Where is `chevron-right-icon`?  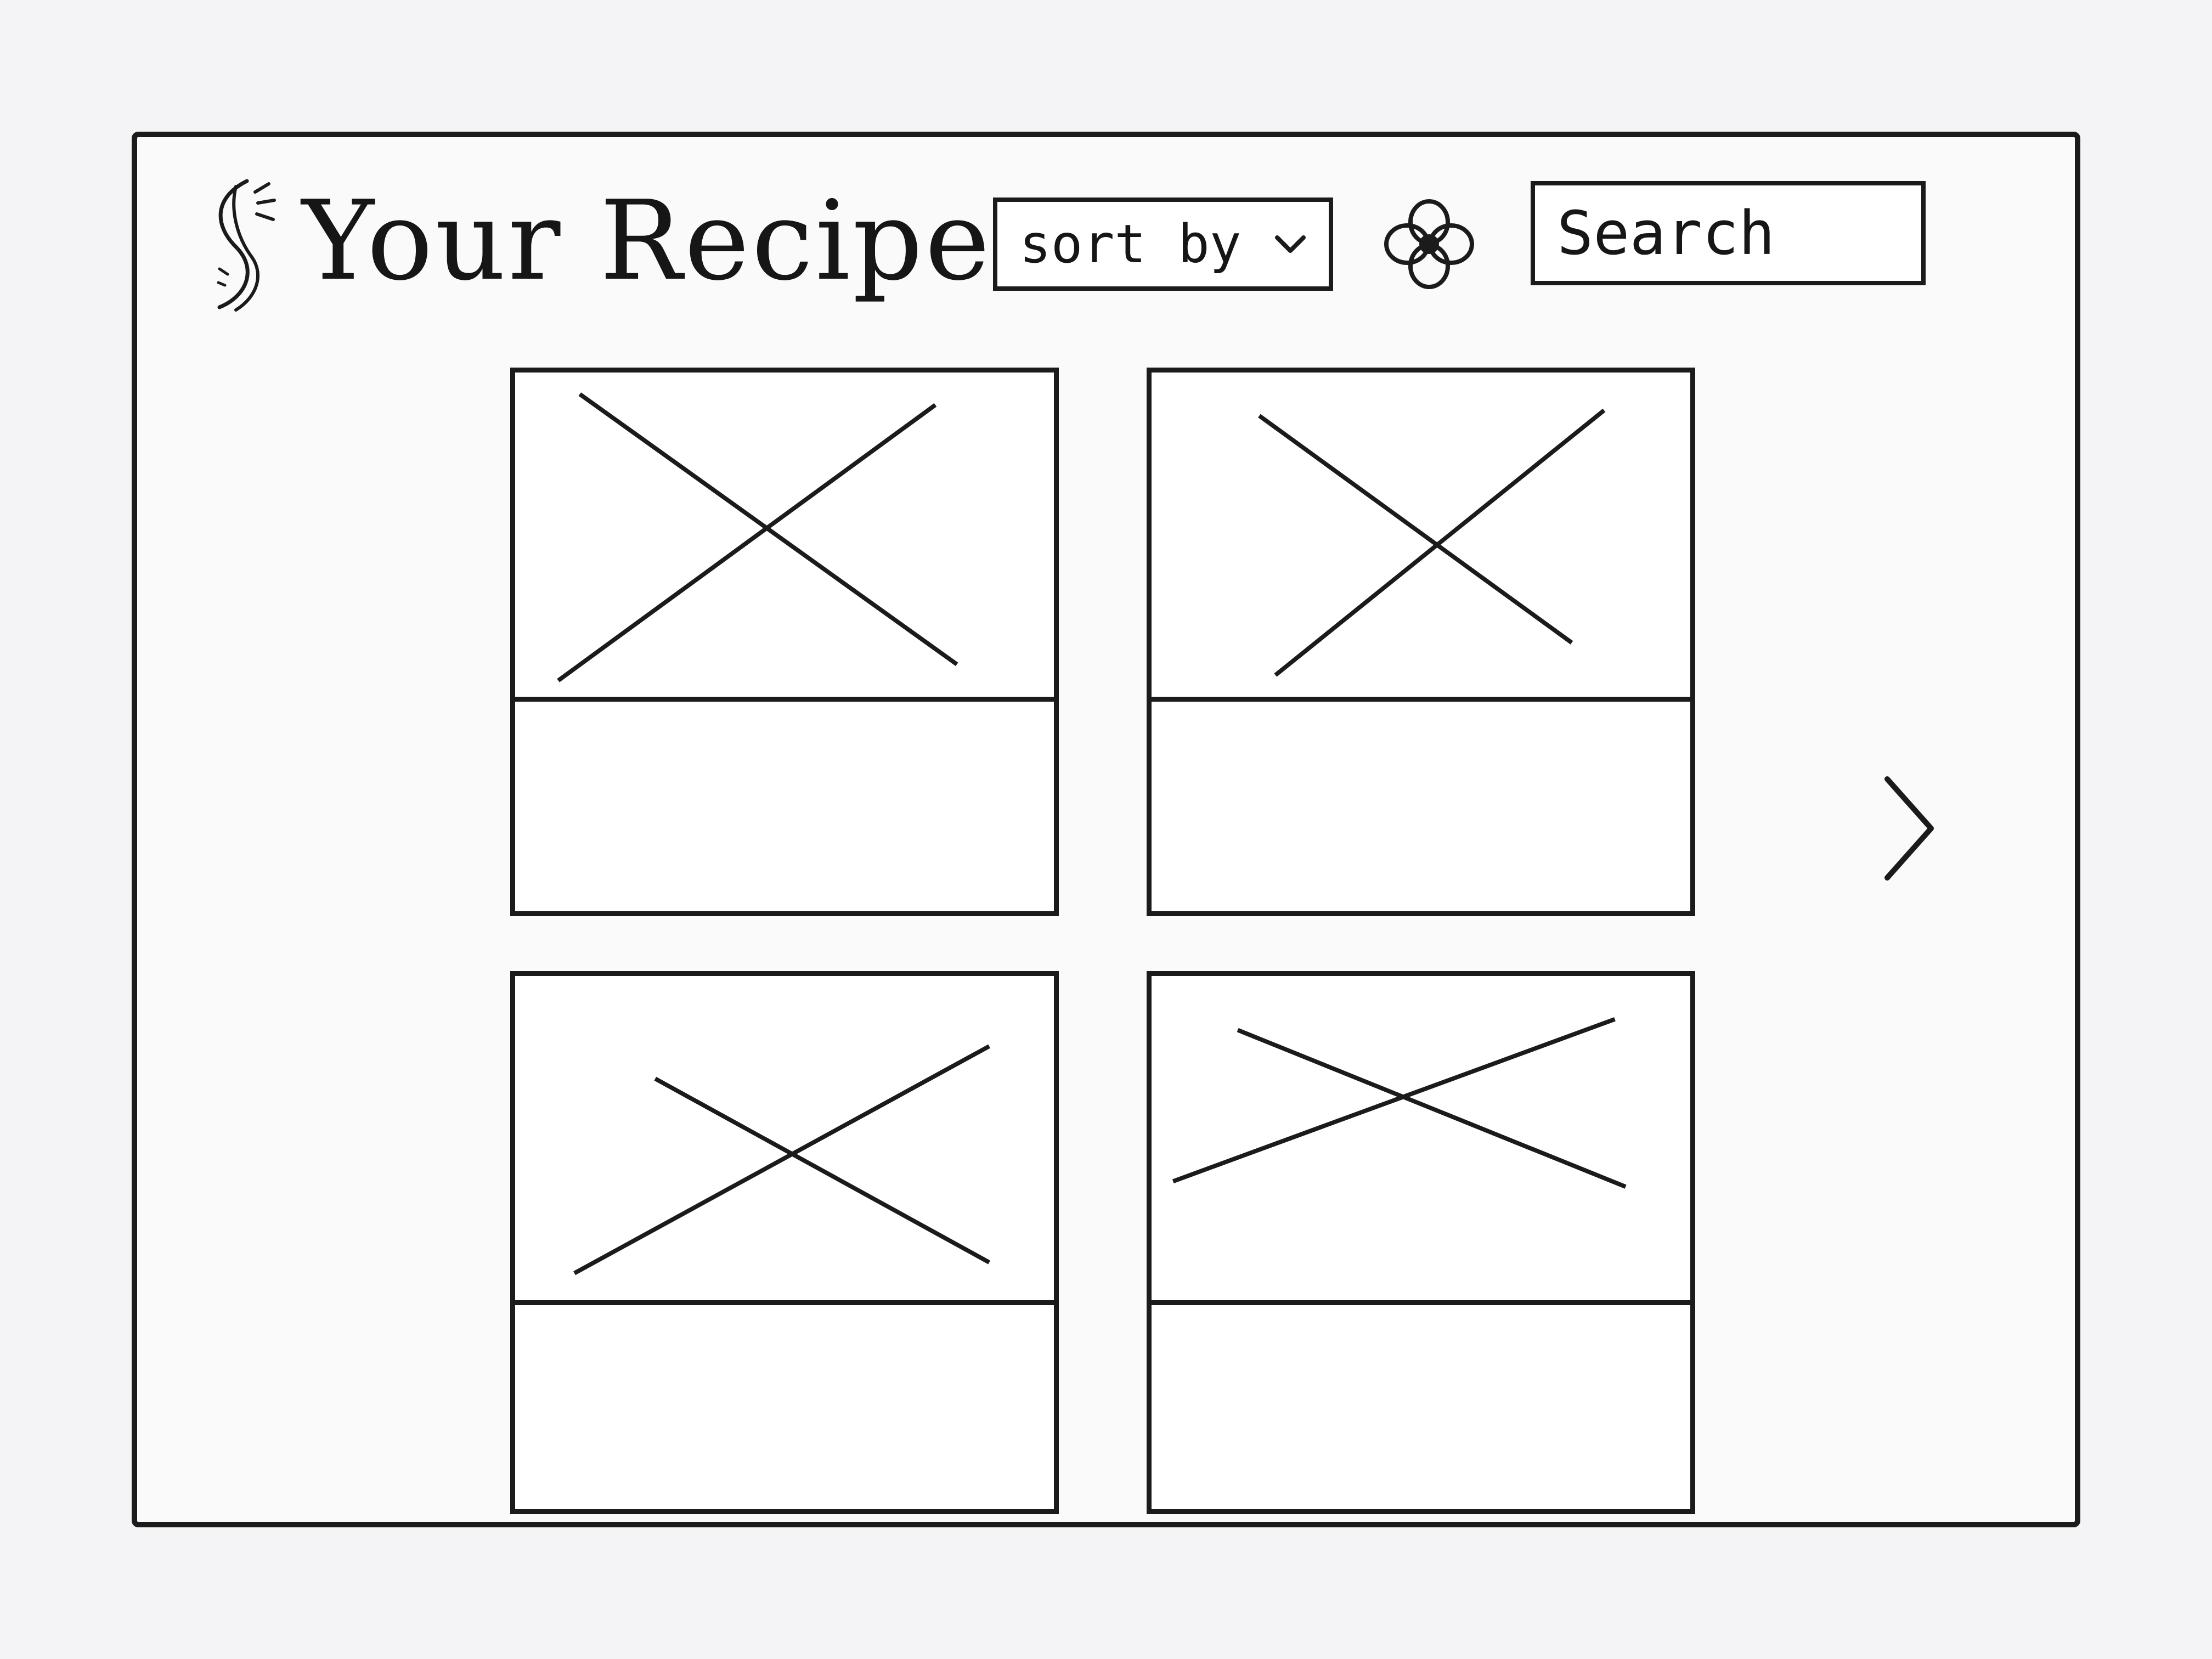
chevron-right-icon is located at coordinates (1909, 828).